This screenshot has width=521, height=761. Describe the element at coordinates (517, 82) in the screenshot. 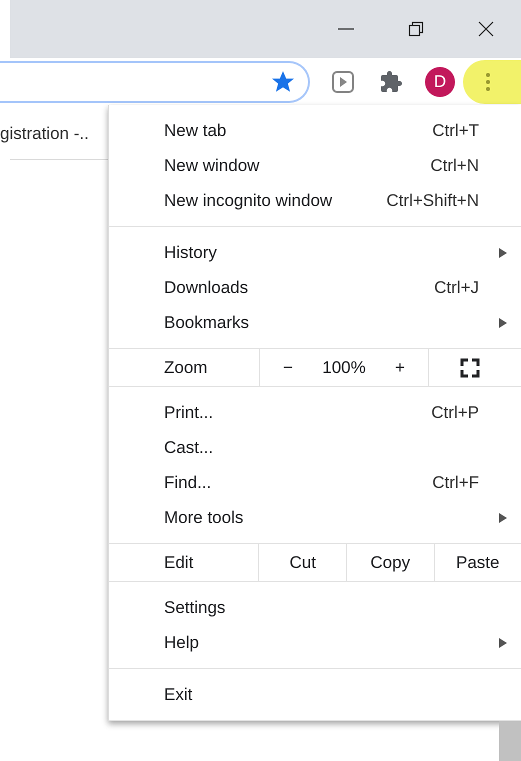

I see `highlight-mark` at that location.